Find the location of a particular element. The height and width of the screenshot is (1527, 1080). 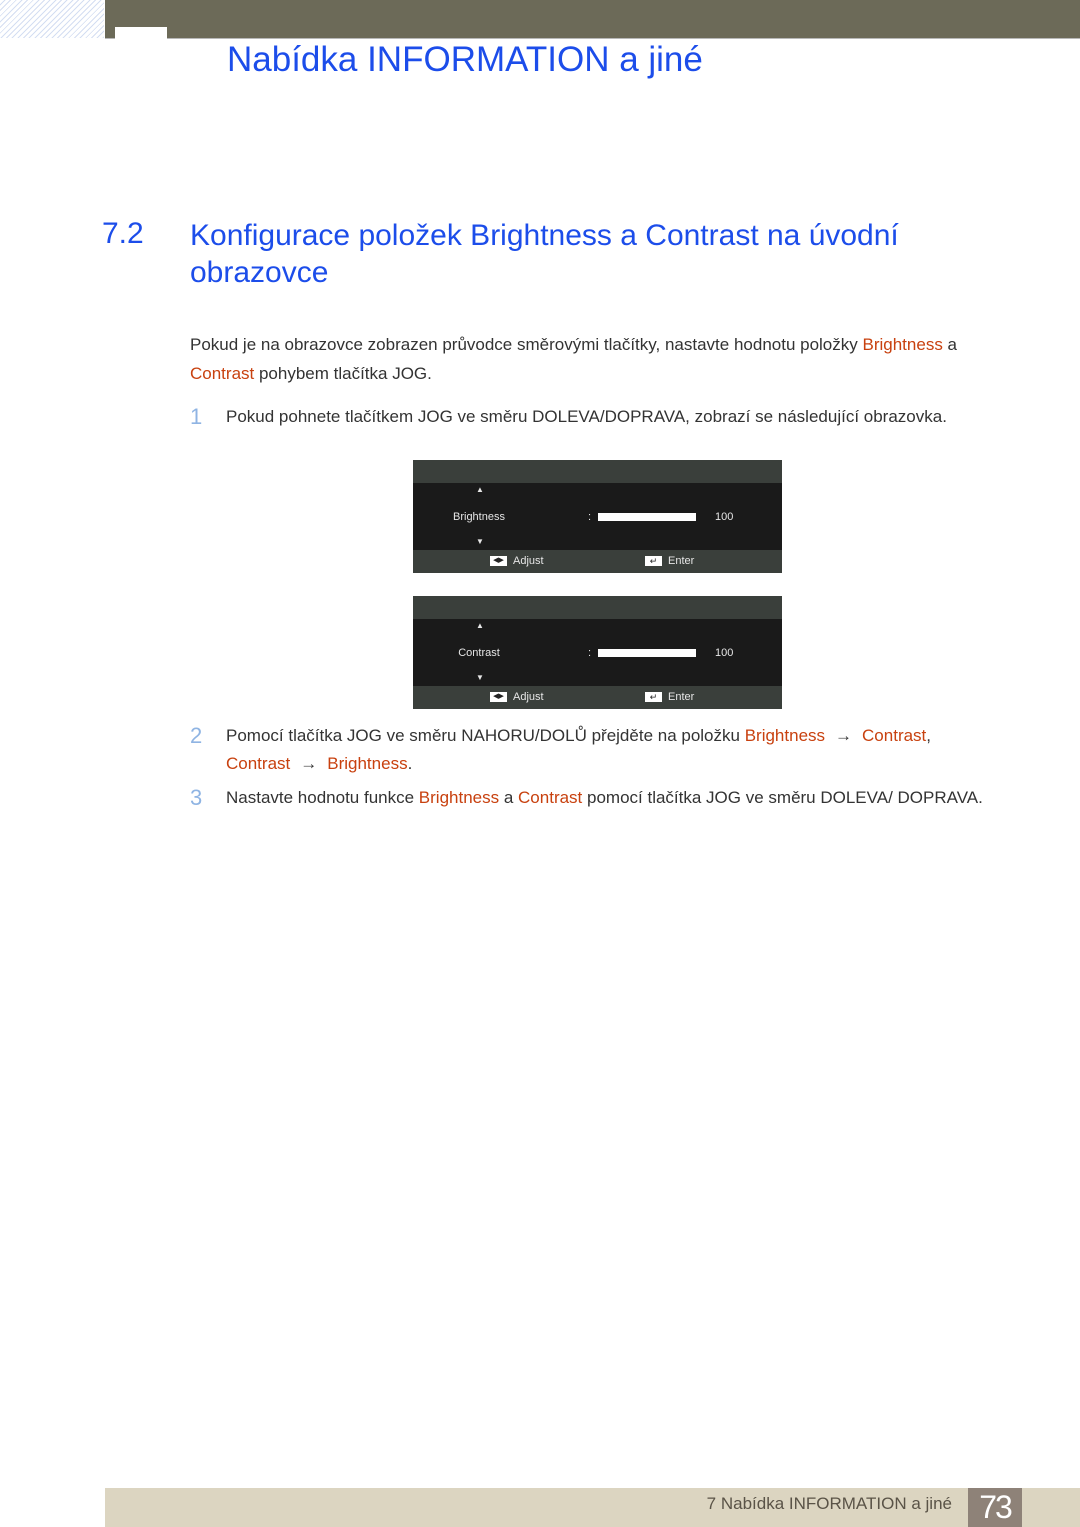

osd-item-label: Contrast is located at coordinates (479, 653).